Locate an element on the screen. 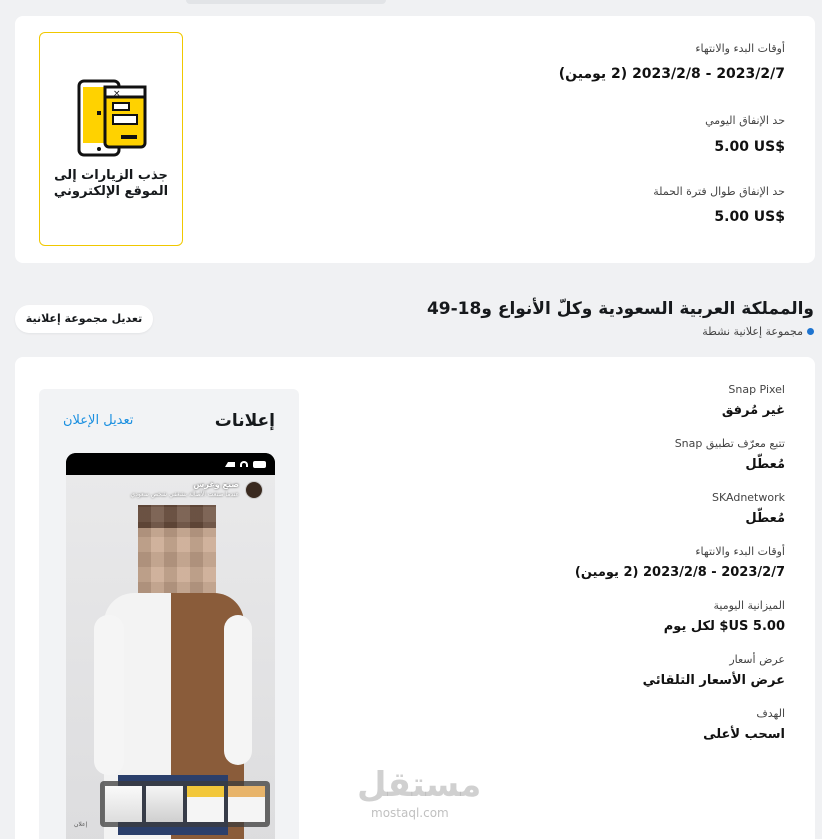  snap-pixel-label: Snap Pixel is located at coordinates (756, 389).